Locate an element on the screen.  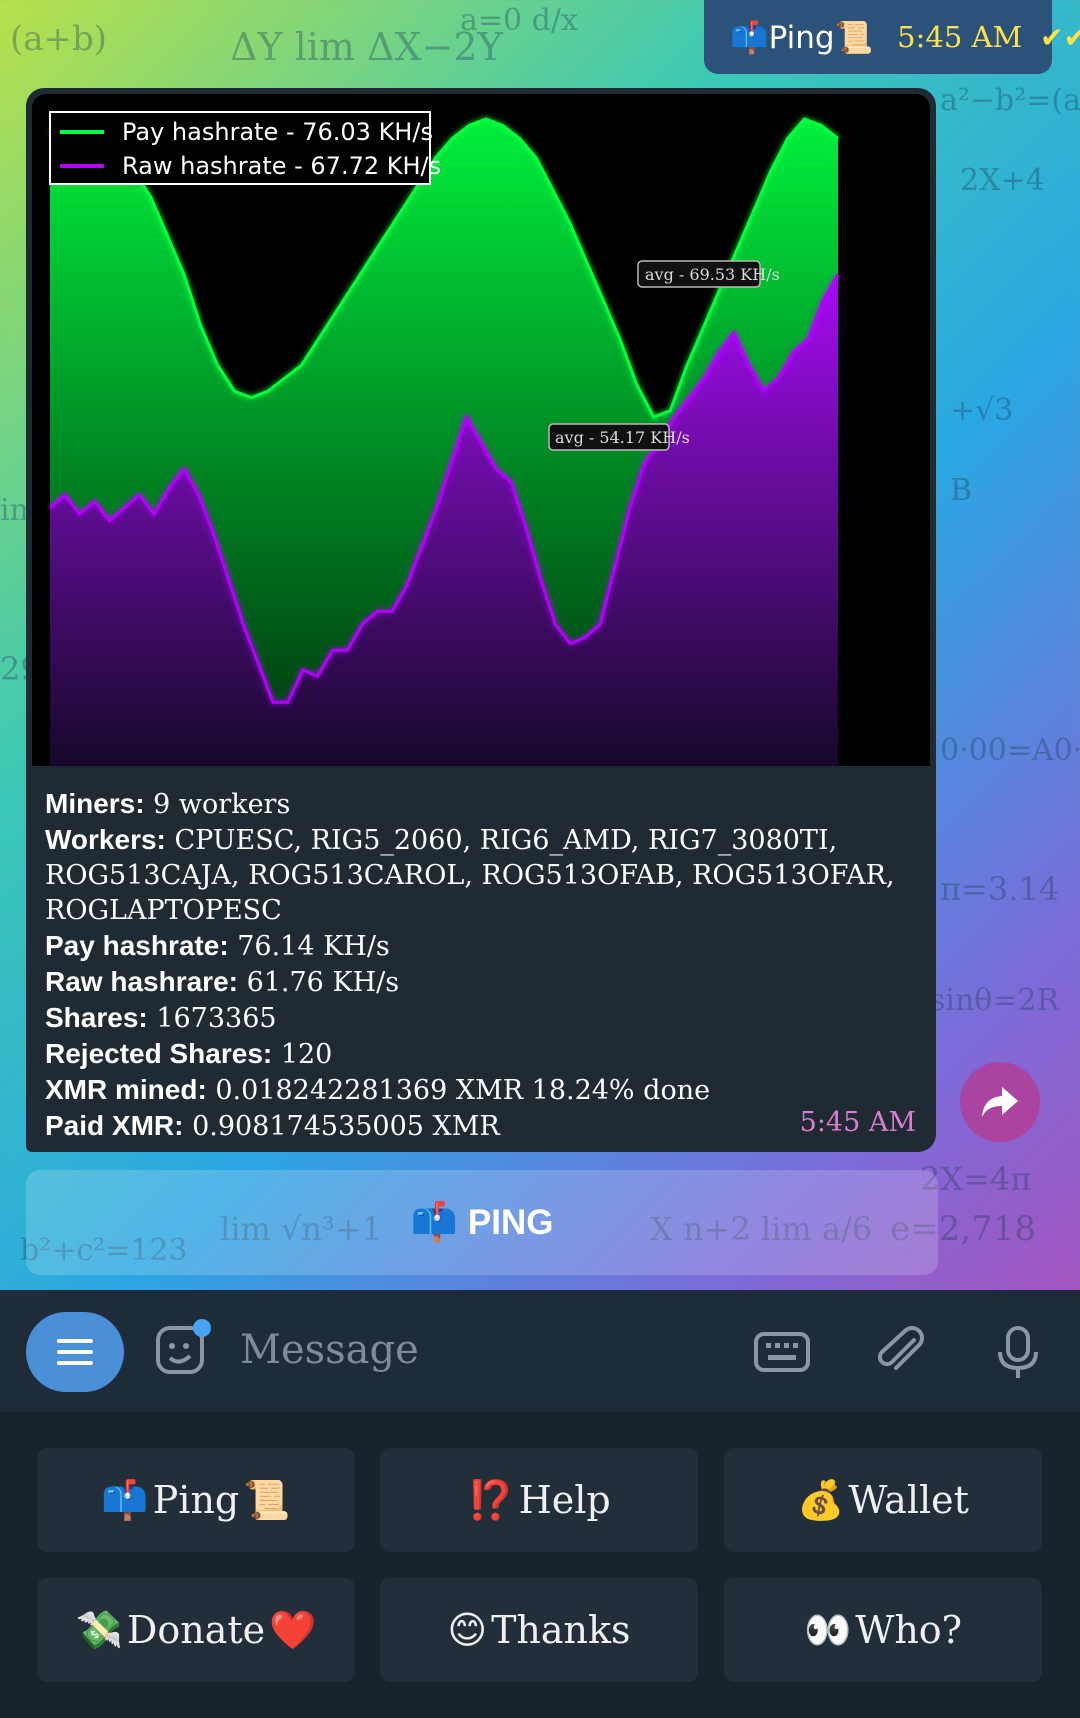
kb-who-button: 👀 Who? is located at coordinates (883, 1630).